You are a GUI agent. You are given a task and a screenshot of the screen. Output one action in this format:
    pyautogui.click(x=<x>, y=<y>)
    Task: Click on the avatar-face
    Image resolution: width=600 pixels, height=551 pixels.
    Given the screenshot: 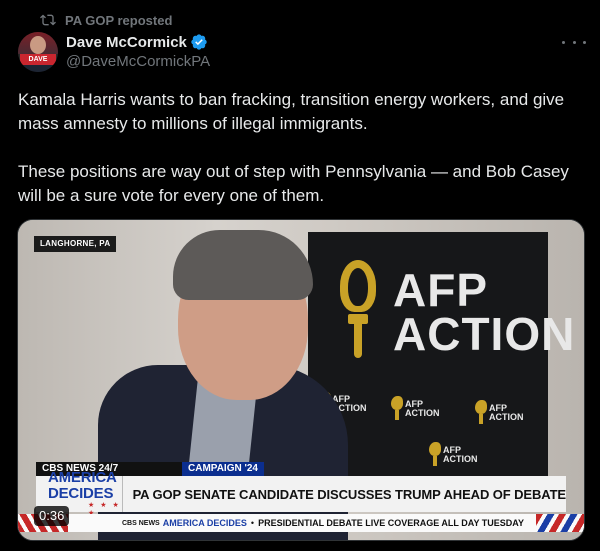 What is the action you would take?
    pyautogui.click(x=38, y=45)
    